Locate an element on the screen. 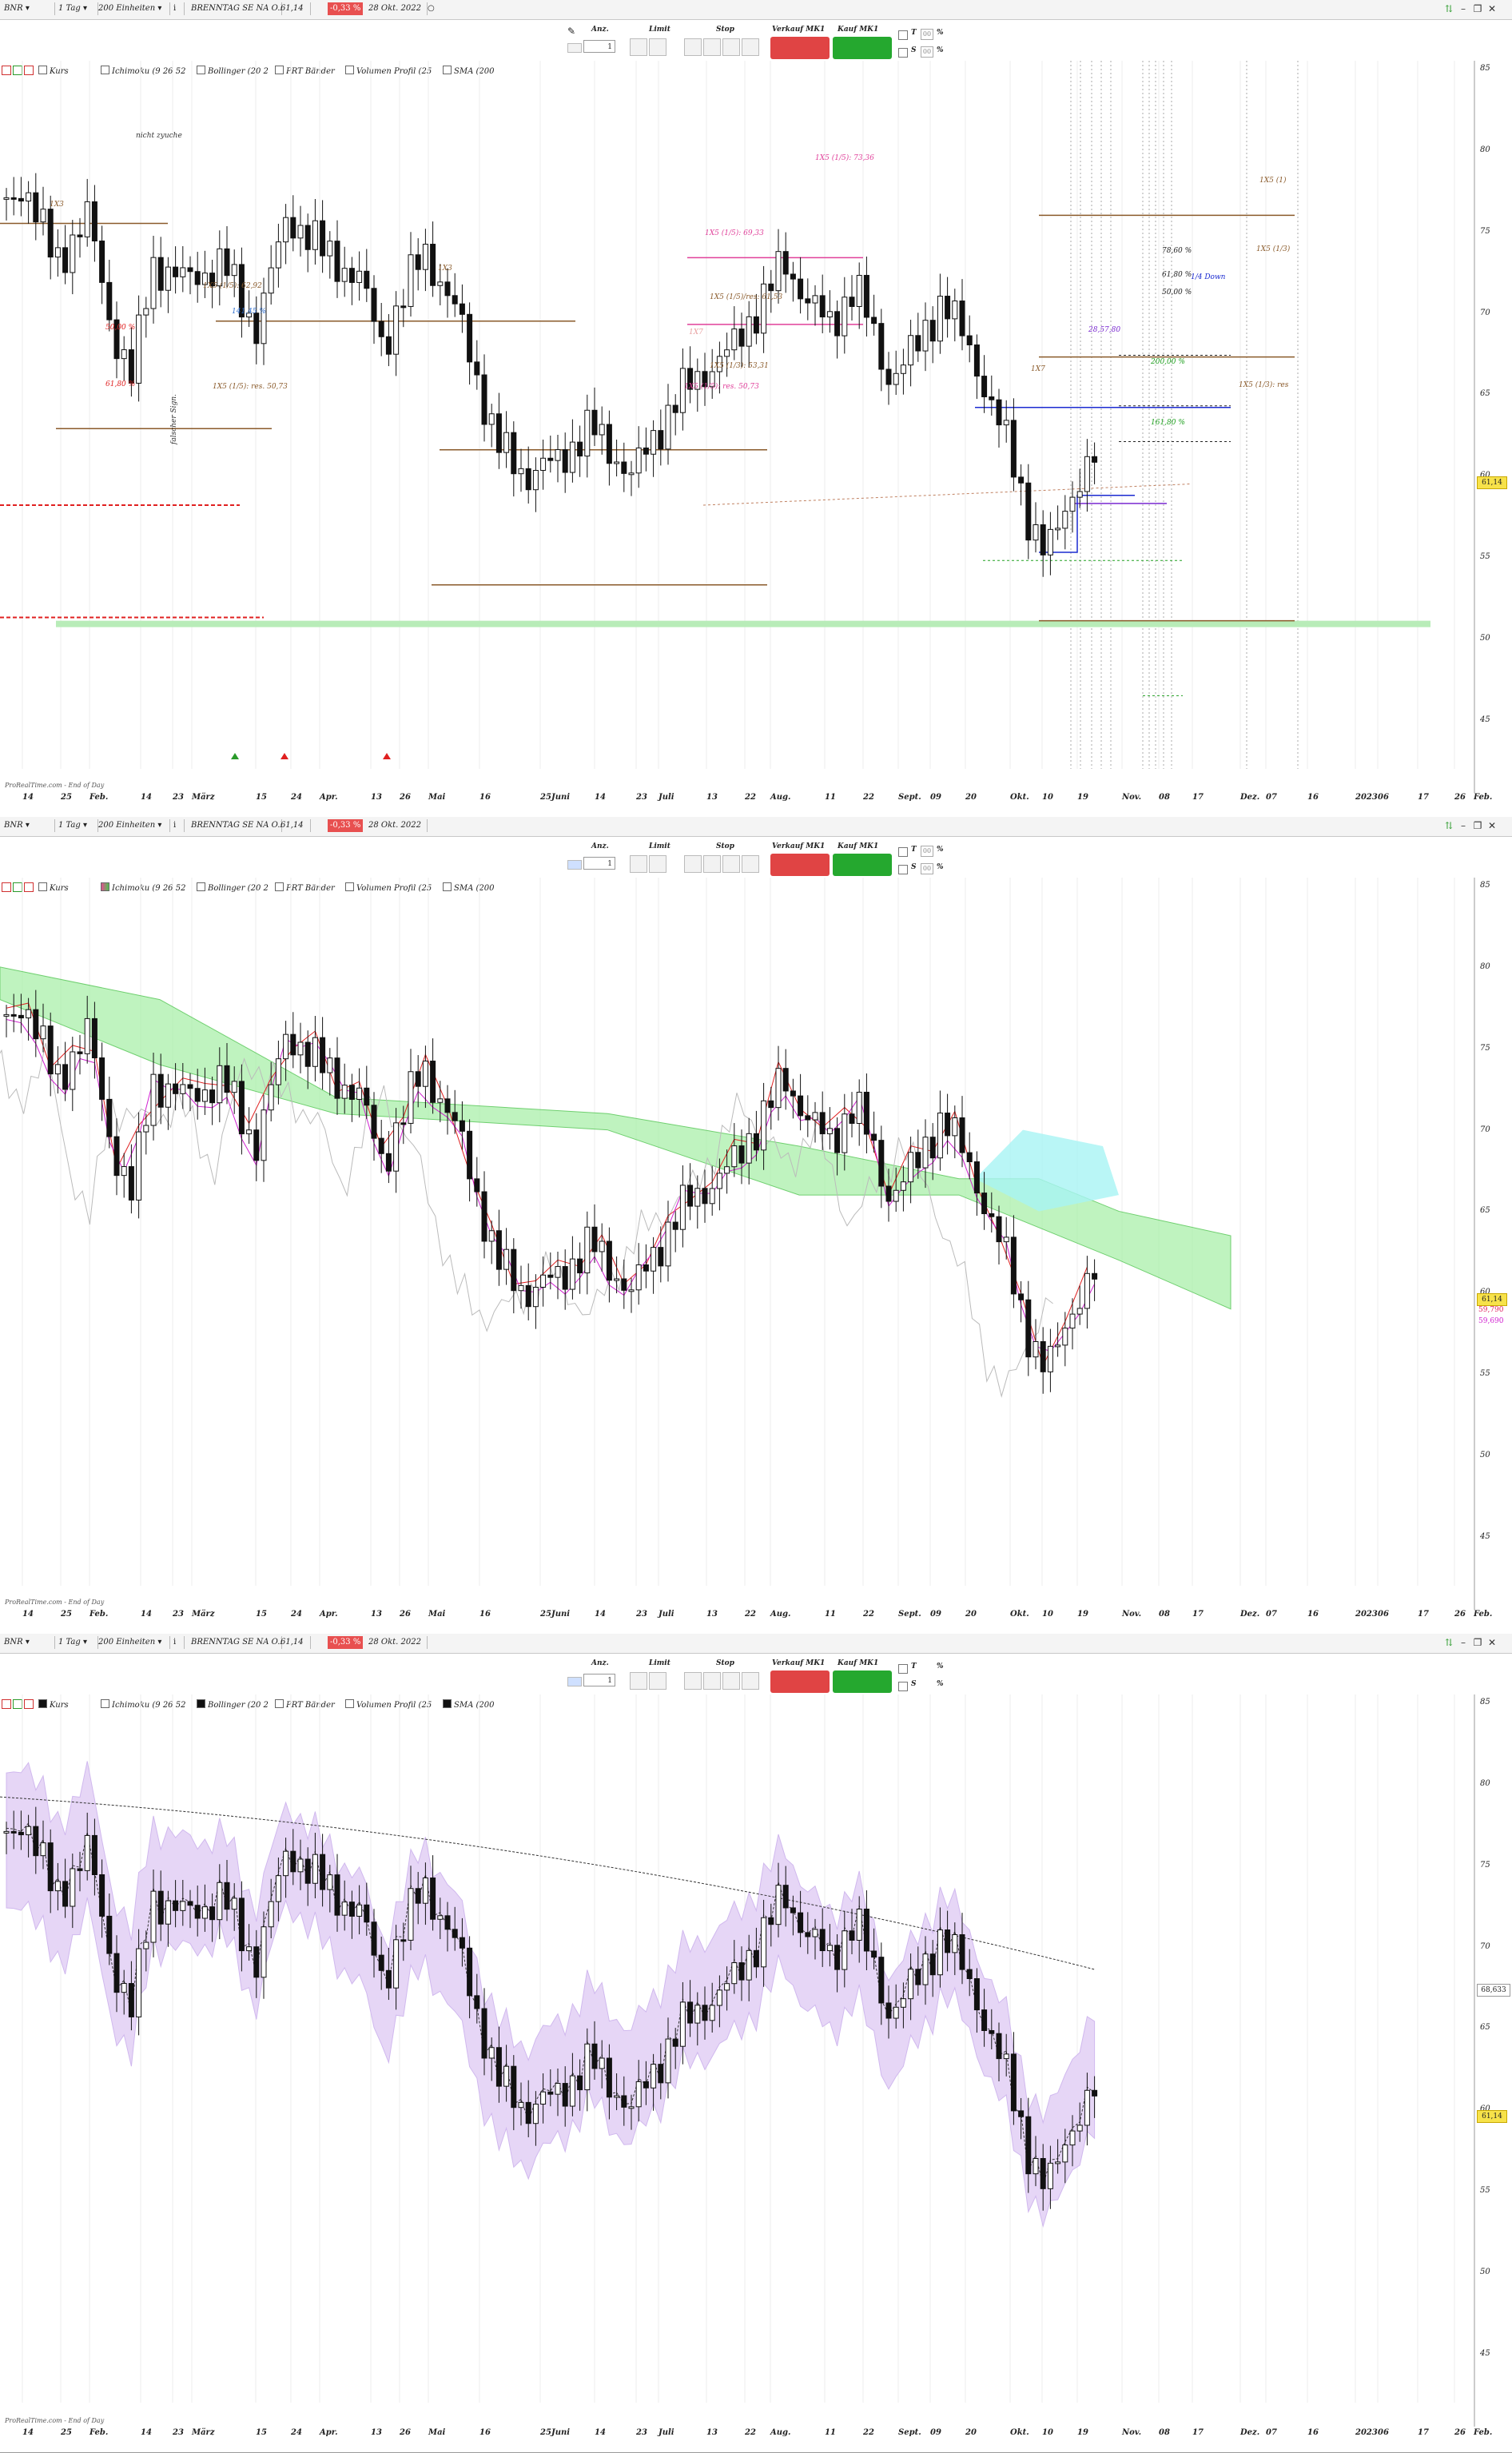  x-tick: Aug. is located at coordinates (780, 2432).